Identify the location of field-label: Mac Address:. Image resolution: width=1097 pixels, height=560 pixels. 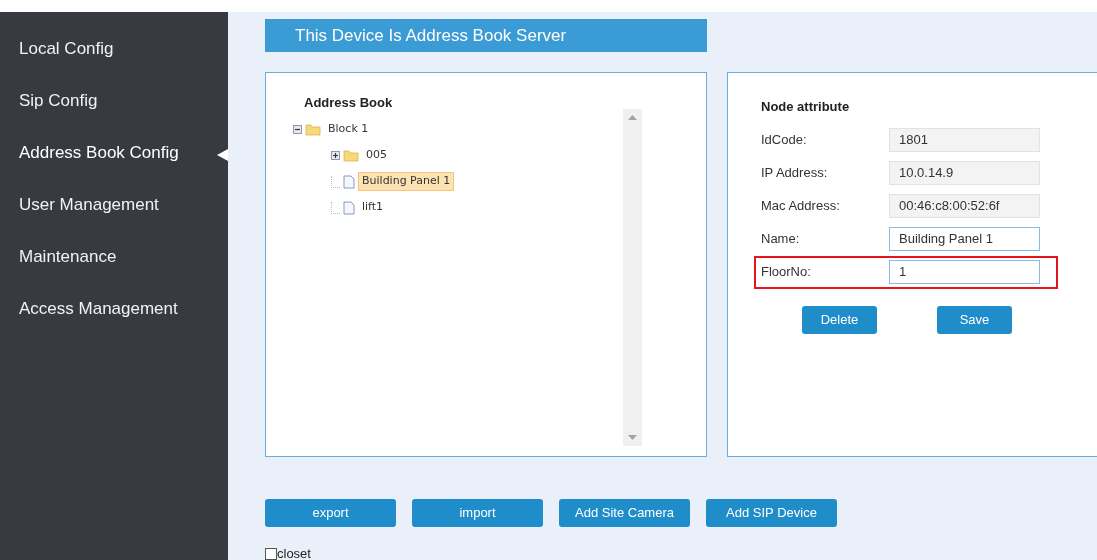
(800, 206).